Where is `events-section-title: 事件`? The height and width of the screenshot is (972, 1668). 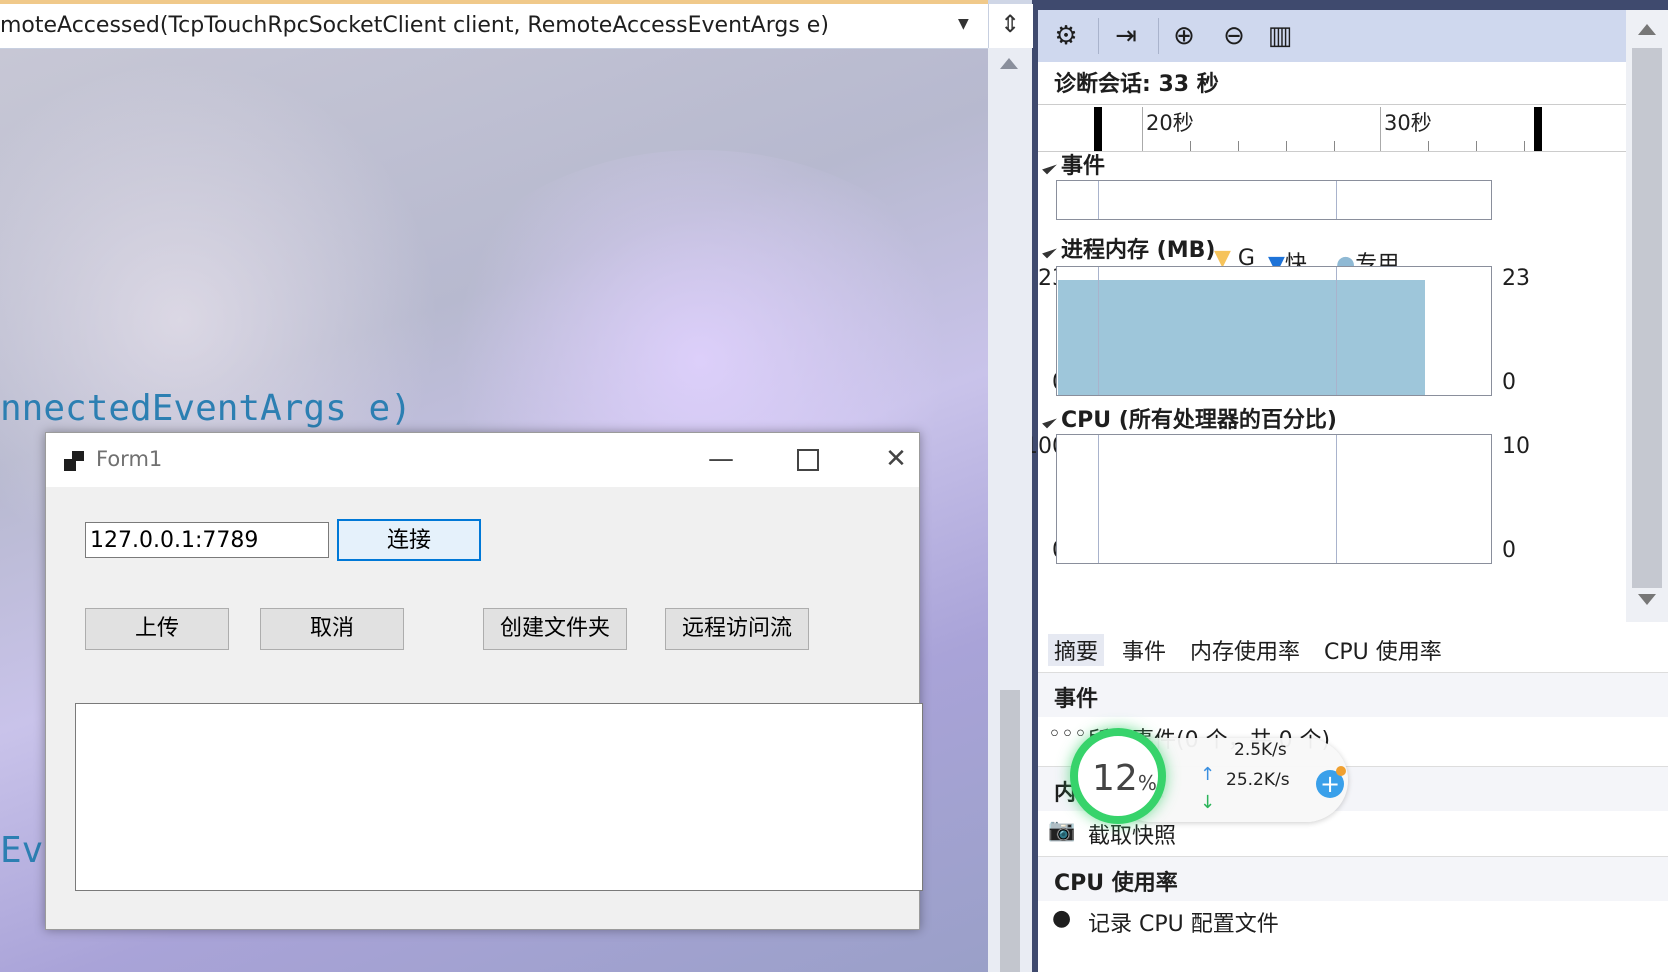
events-section-title: 事件 is located at coordinates (1074, 164).